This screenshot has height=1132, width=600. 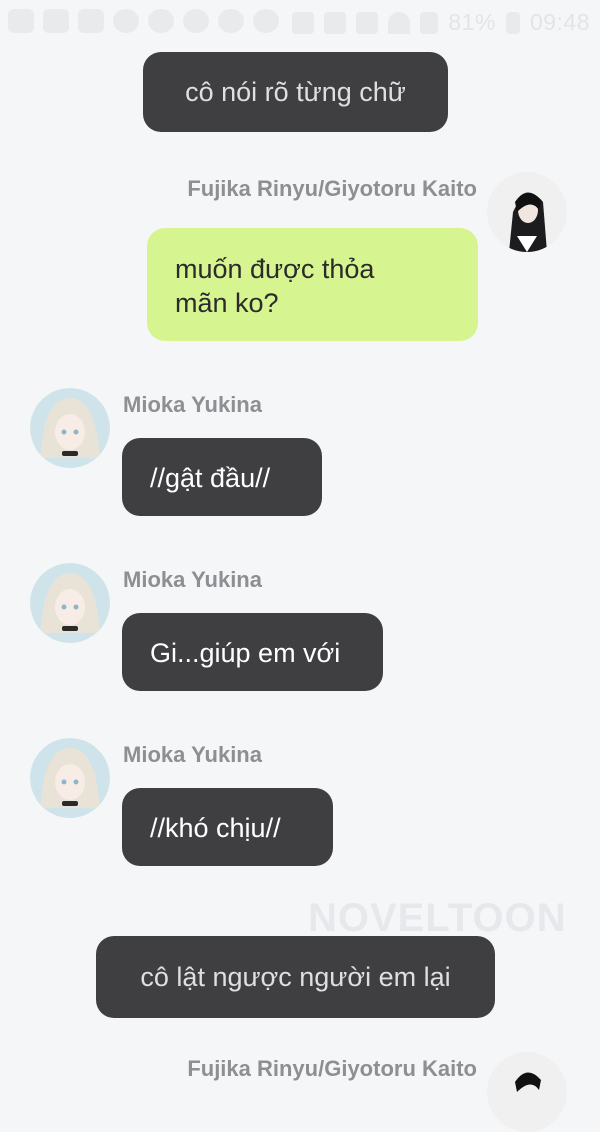 I want to click on wifi-icon, so click(x=399, y=22).